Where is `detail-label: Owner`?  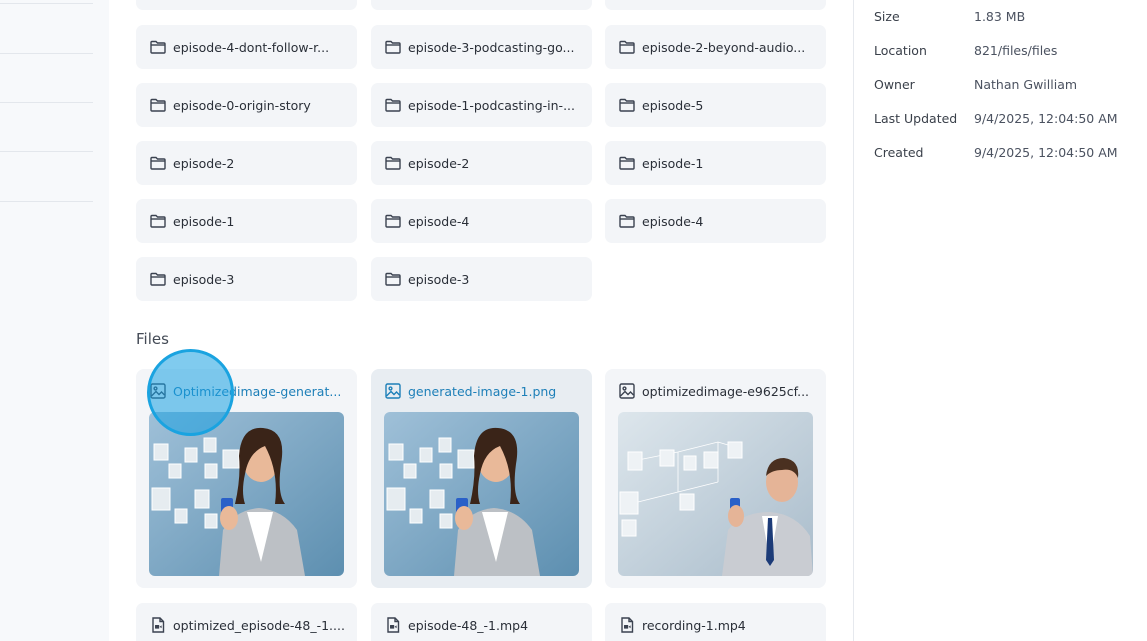
detail-label: Owner is located at coordinates (894, 84).